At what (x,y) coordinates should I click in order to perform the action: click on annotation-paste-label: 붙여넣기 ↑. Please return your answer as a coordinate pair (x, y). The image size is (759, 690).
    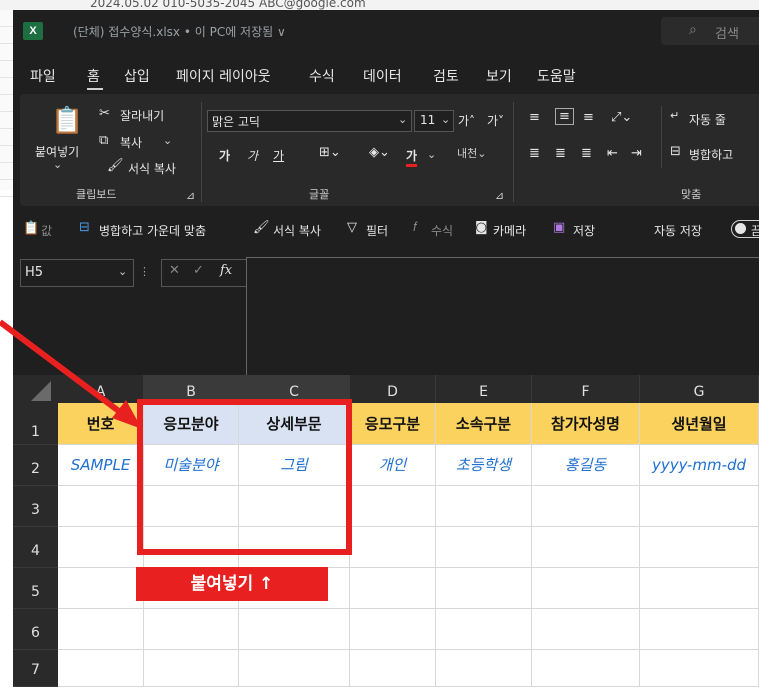
    Looking at the image, I should click on (232, 584).